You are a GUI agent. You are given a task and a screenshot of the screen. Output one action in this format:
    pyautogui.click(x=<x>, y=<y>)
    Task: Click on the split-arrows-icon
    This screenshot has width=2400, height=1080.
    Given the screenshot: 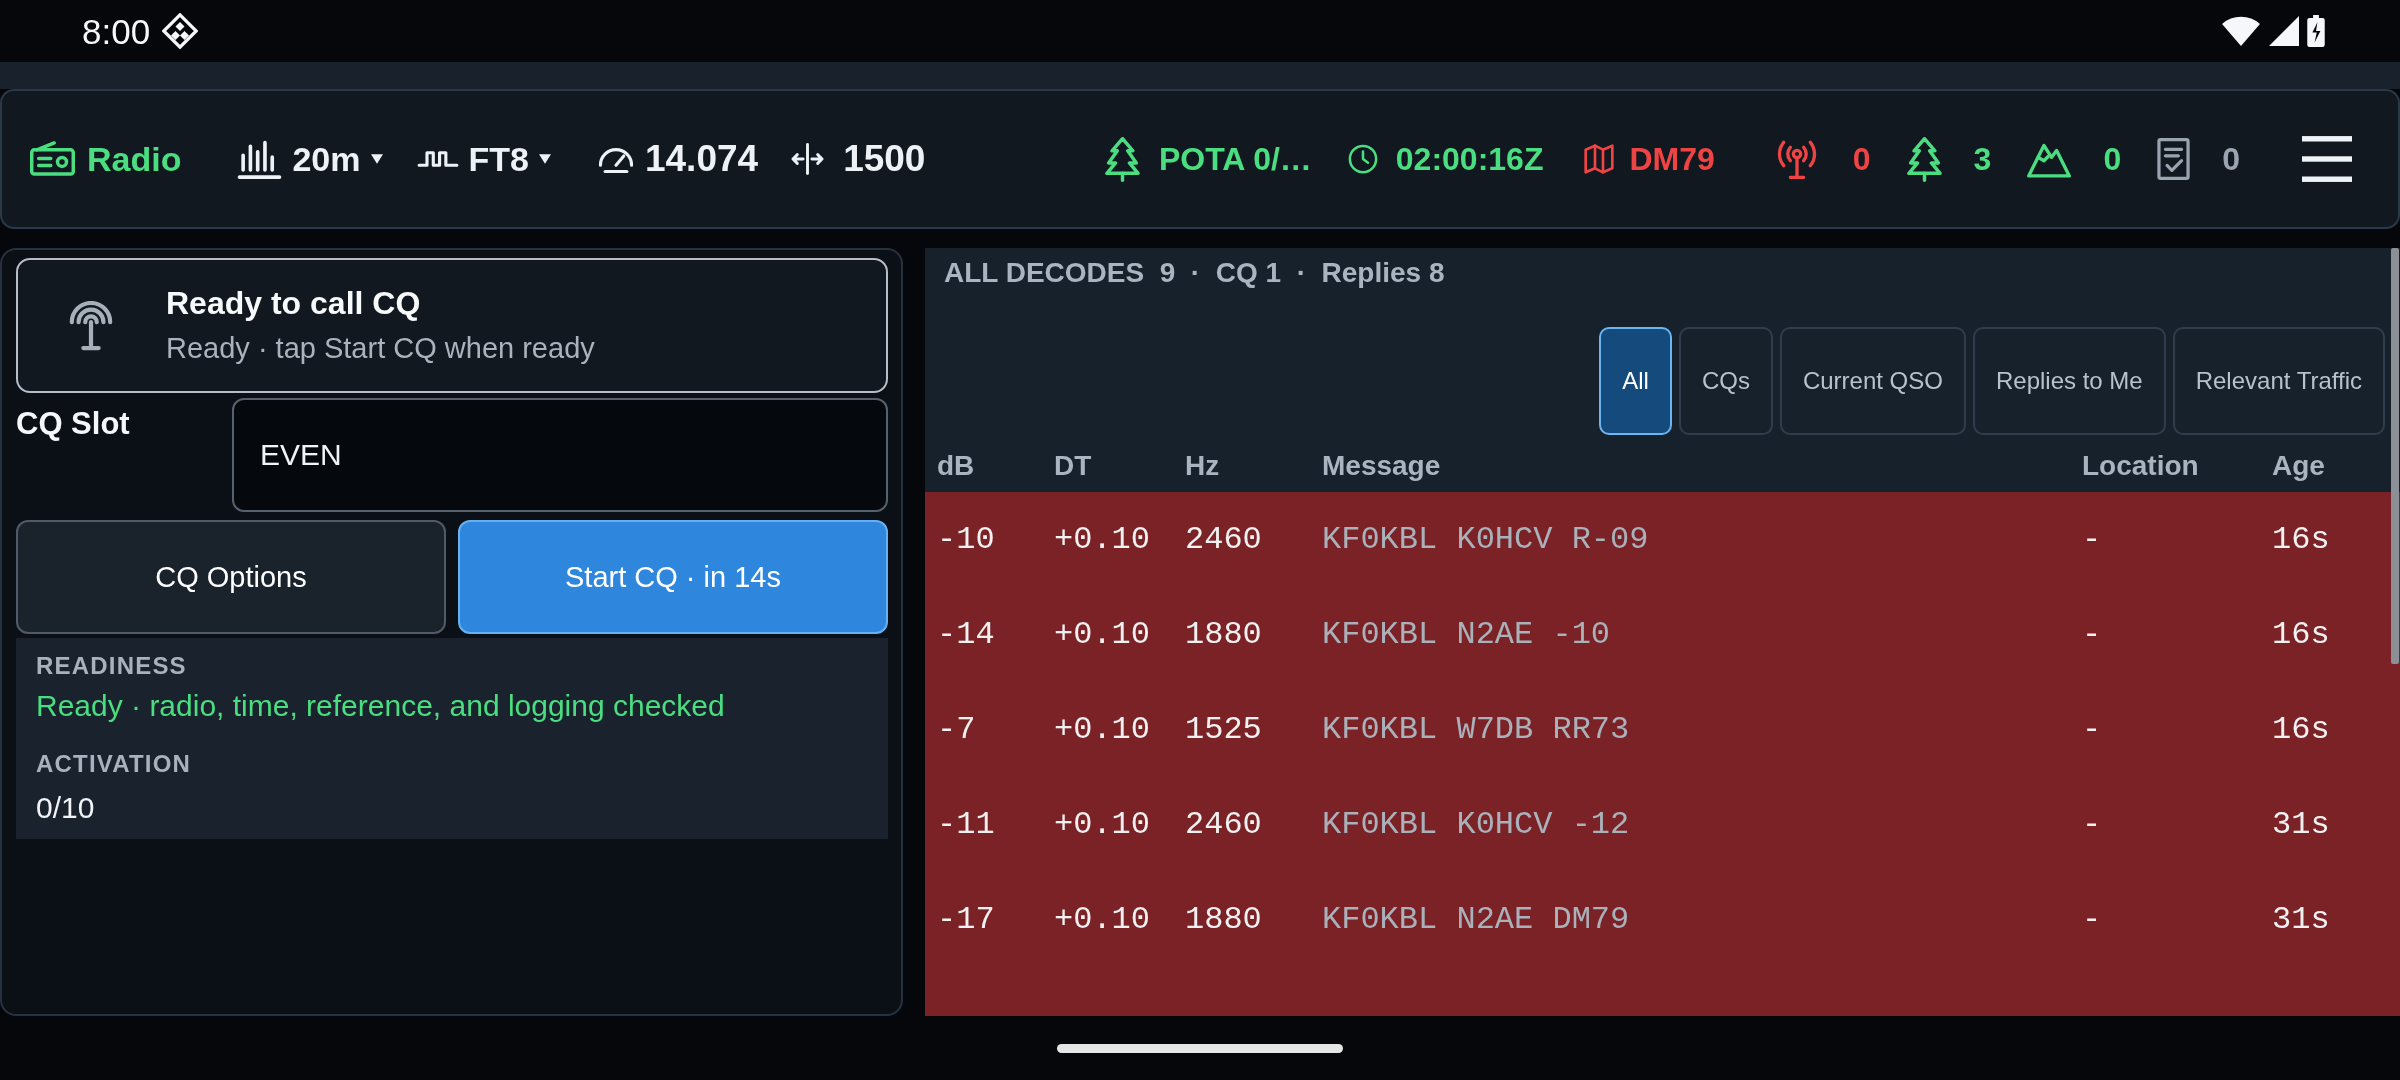 What is the action you would take?
    pyautogui.click(x=808, y=159)
    